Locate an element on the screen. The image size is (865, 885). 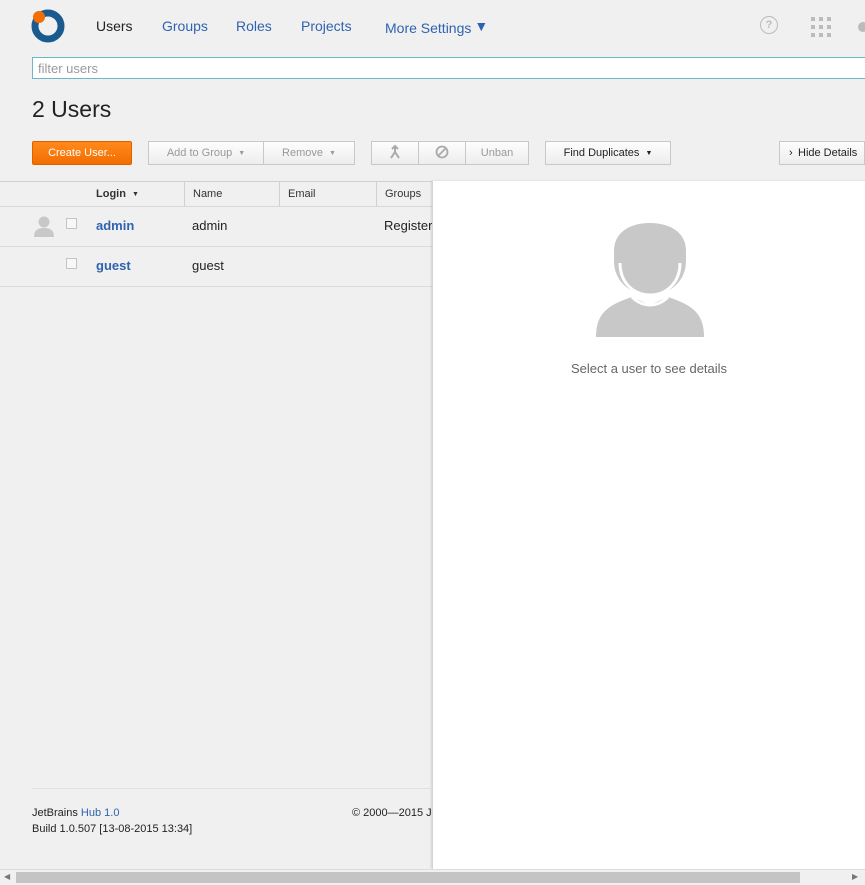
footer-copyright: © 2000—2015 JetBrains is located at coordinates (392, 813).